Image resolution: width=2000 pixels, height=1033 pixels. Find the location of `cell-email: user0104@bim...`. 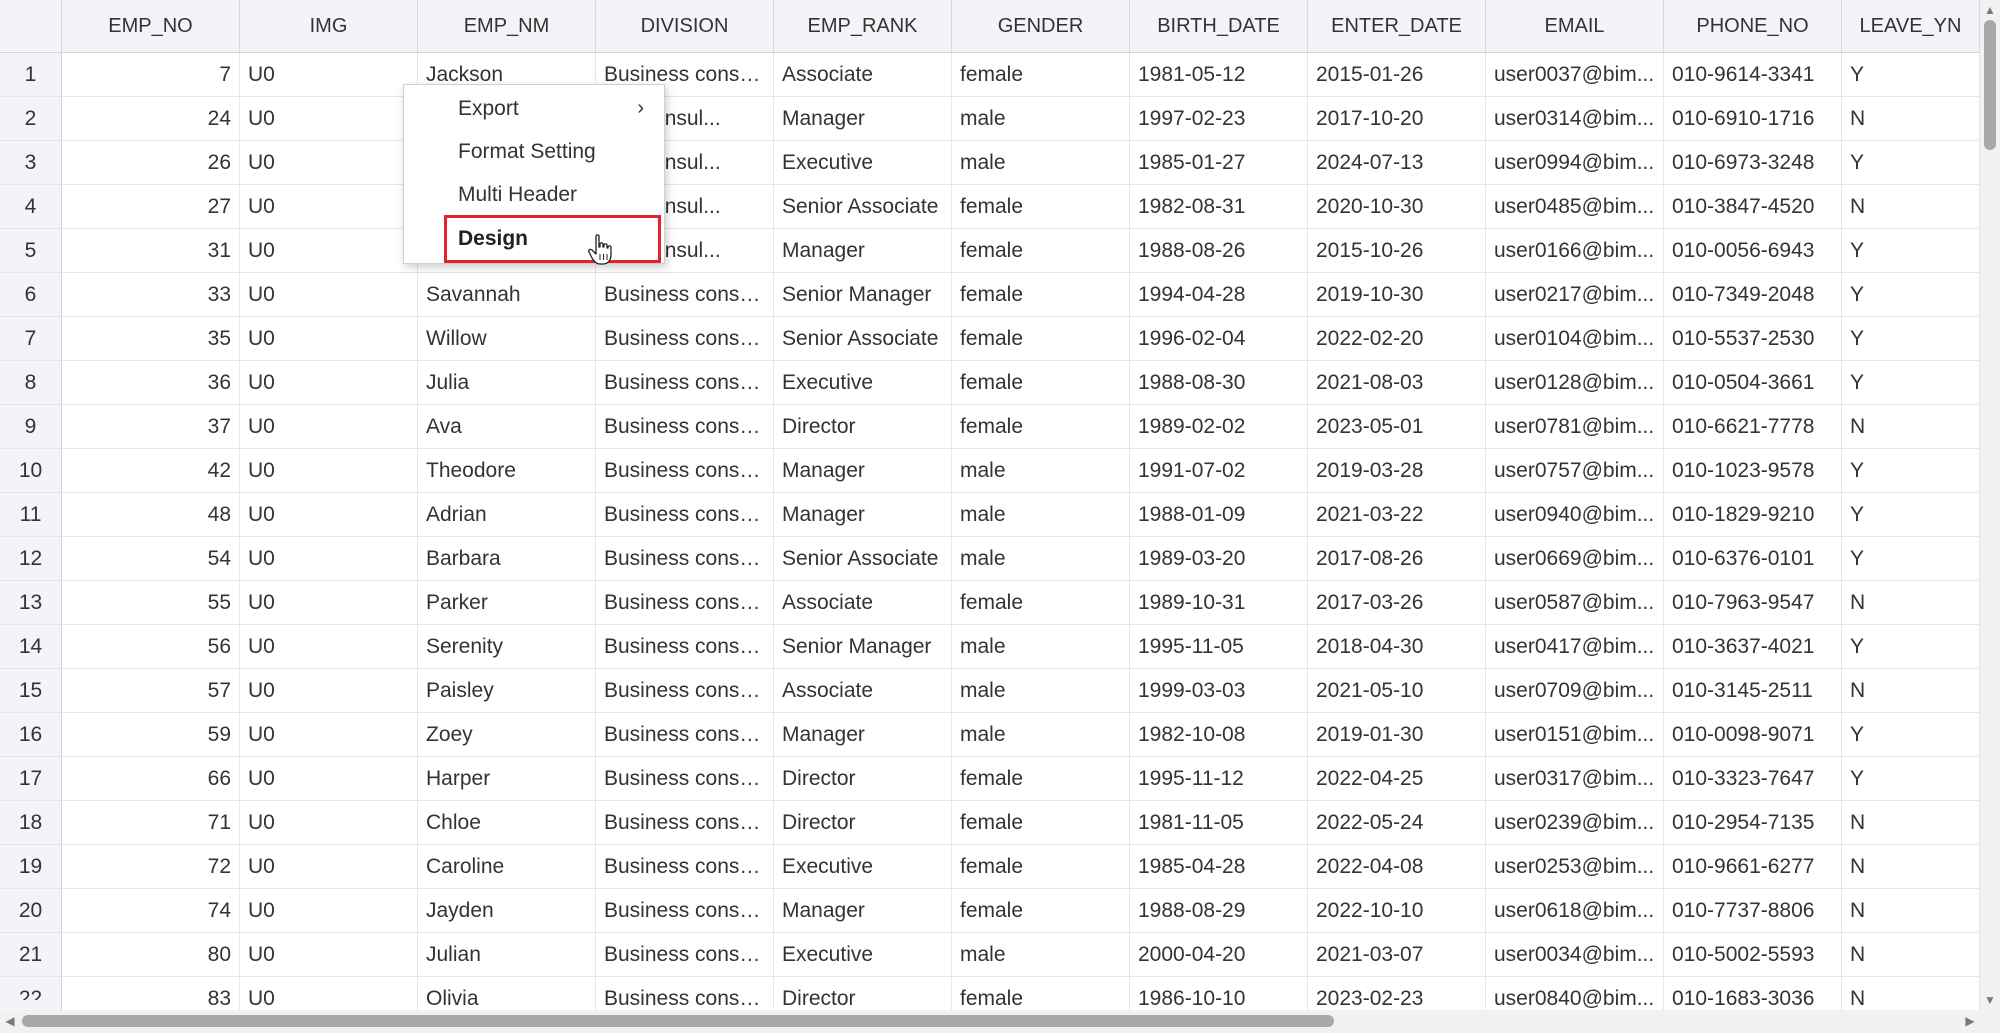

cell-email: user0104@bim... is located at coordinates (1575, 338).